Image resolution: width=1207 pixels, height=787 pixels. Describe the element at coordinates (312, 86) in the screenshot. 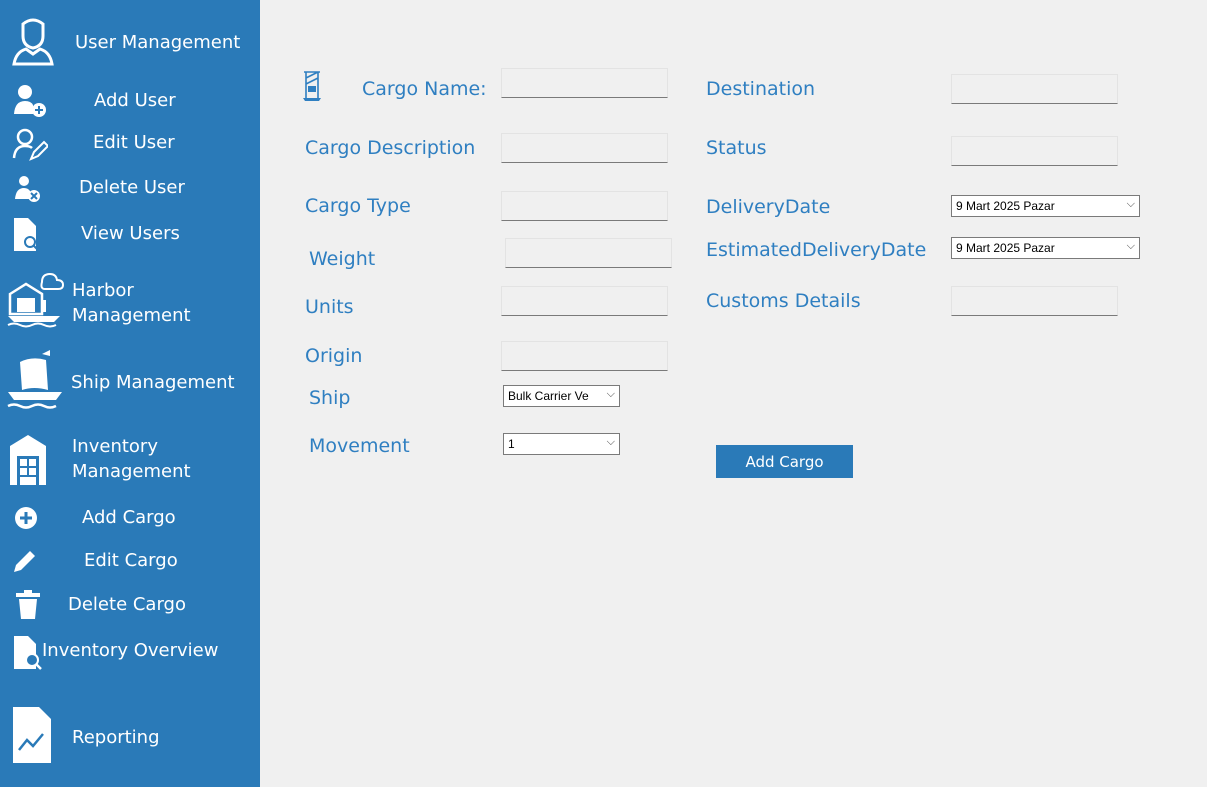

I see `port-crane-icon` at that location.